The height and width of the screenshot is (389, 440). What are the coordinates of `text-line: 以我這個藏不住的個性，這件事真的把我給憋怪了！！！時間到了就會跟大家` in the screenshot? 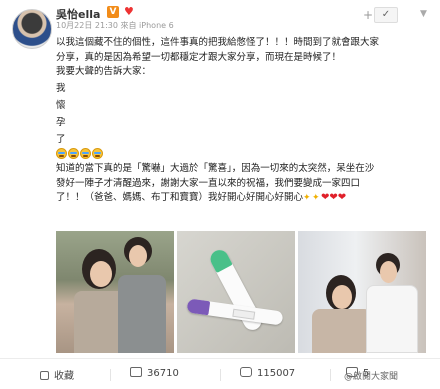 It's located at (218, 42).